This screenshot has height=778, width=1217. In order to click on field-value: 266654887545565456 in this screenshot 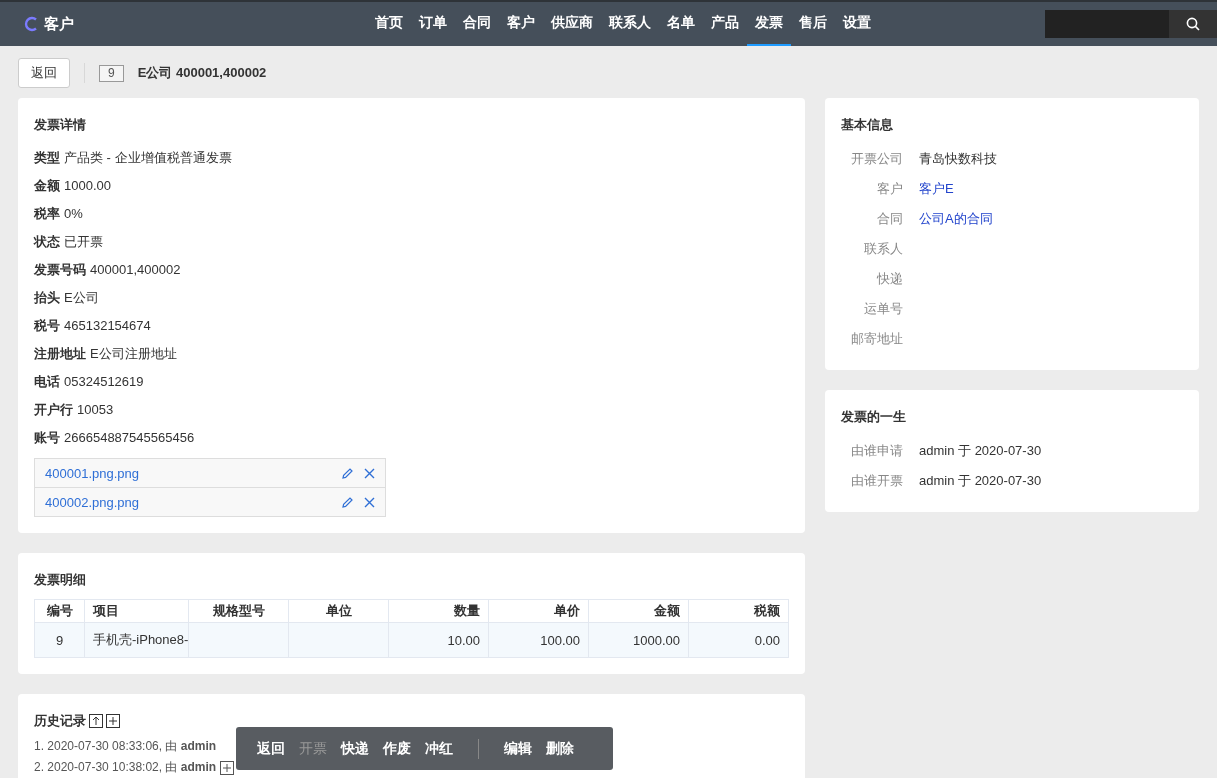, I will do `click(129, 437)`.